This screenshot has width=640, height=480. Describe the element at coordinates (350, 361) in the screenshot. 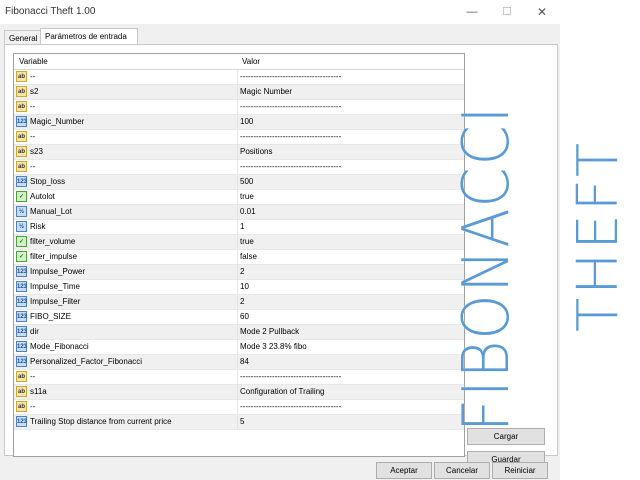

I see `parameter-value: 84` at that location.